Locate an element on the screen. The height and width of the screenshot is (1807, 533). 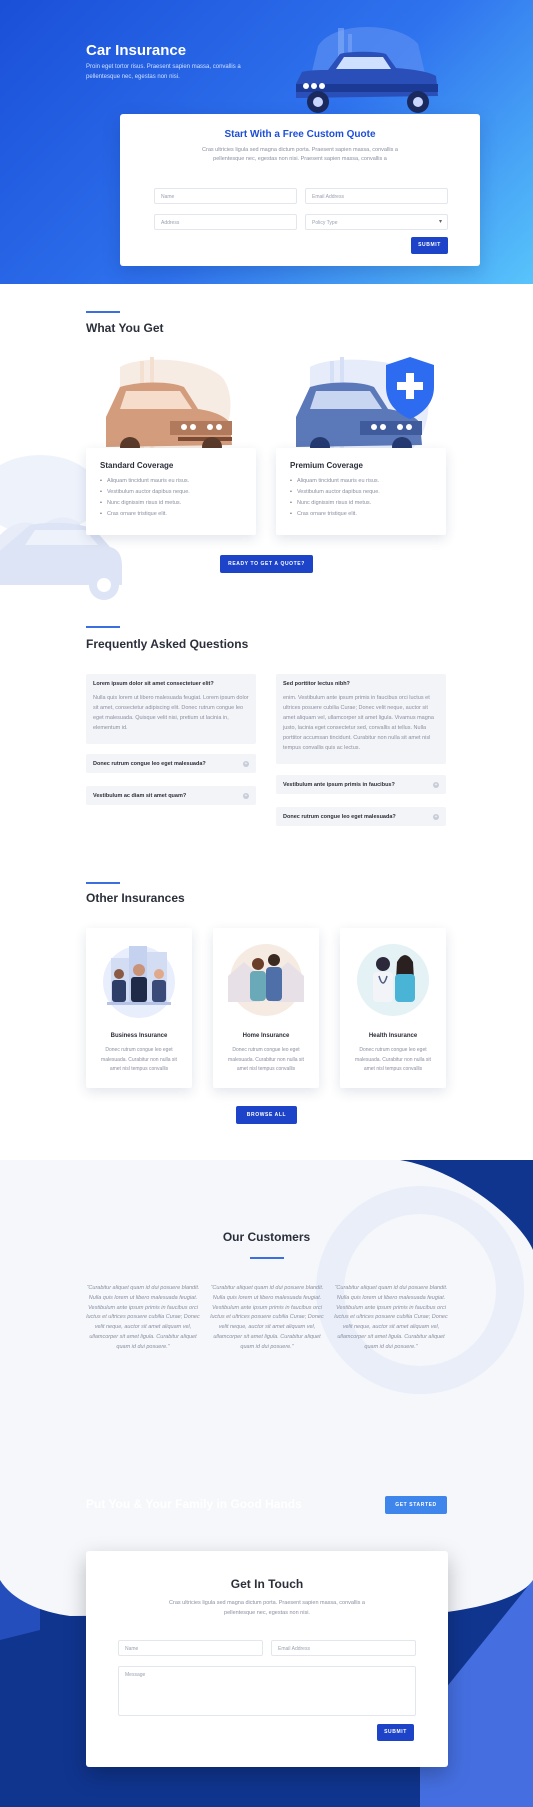
customers-title: Our Customers is located at coordinates (266, 1237).